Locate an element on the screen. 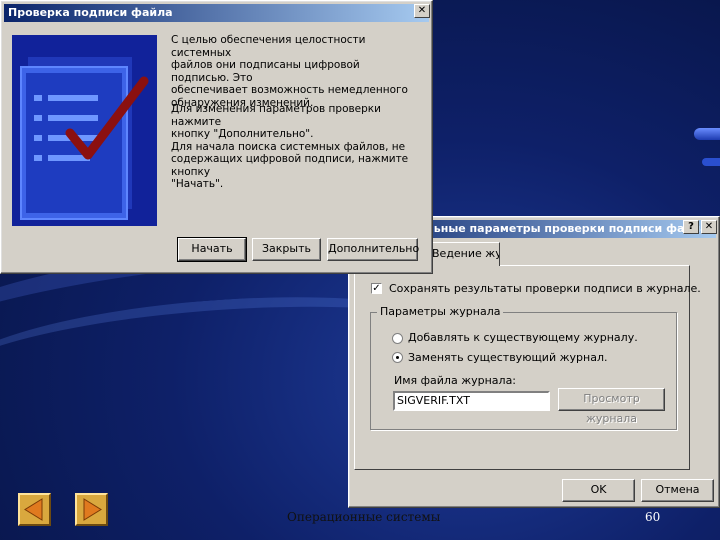 The height and width of the screenshot is (540, 720). help-button: ? is located at coordinates (691, 227).